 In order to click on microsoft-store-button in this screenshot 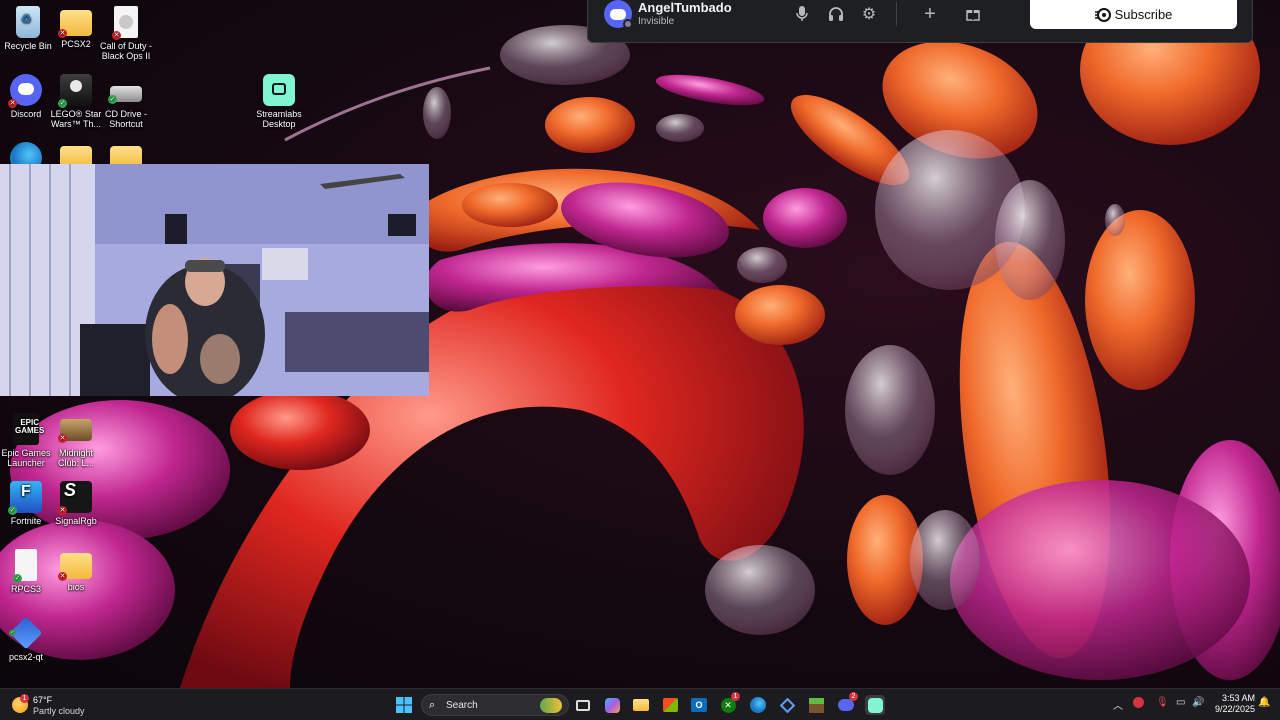, I will do `click(670, 705)`.